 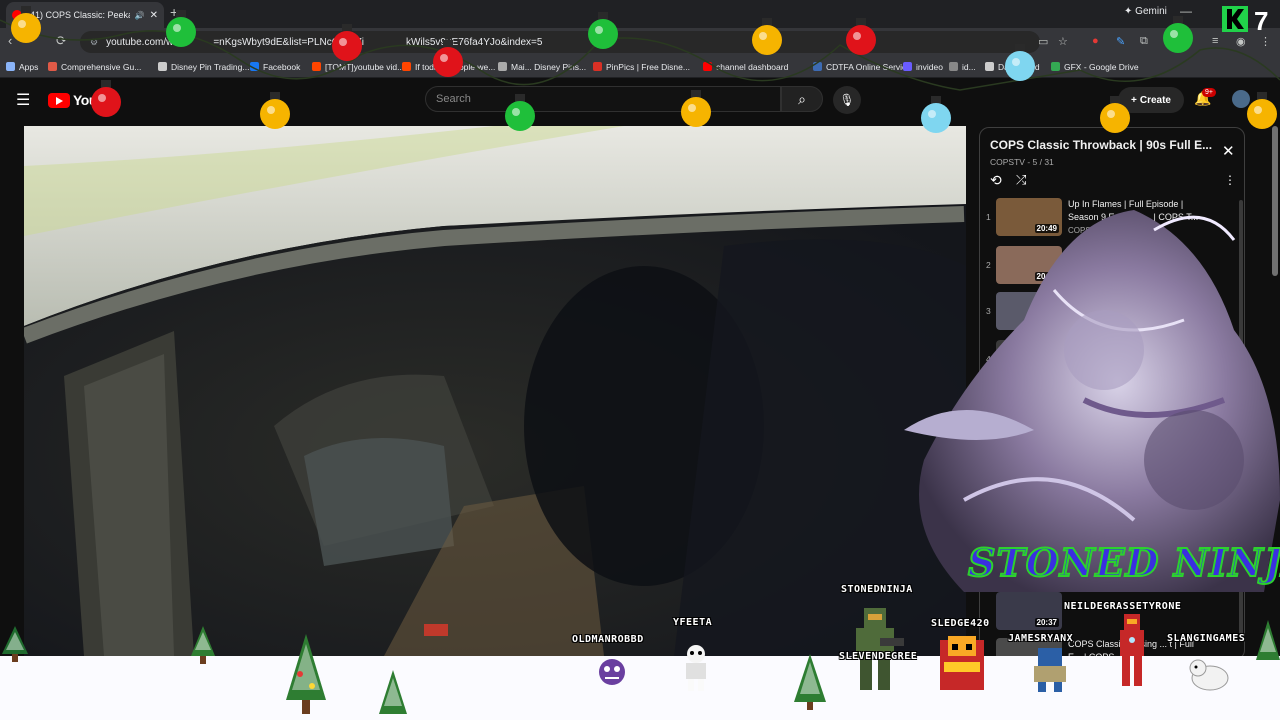 What do you see at coordinates (85, 15) in the screenshot?
I see `browser-tab: (41) COPS Classic: Peekabo 🔊 ✕` at bounding box center [85, 15].